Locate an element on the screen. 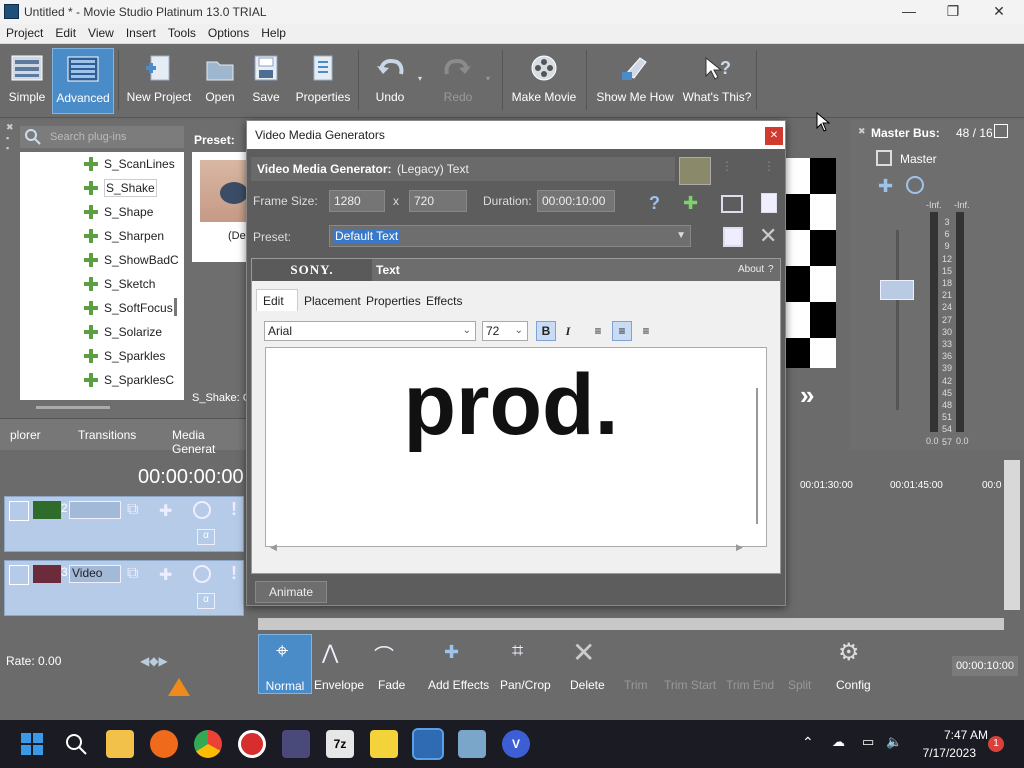 This screenshot has width=1024, height=768. network-icon: ▭ is located at coordinates (868, 742).